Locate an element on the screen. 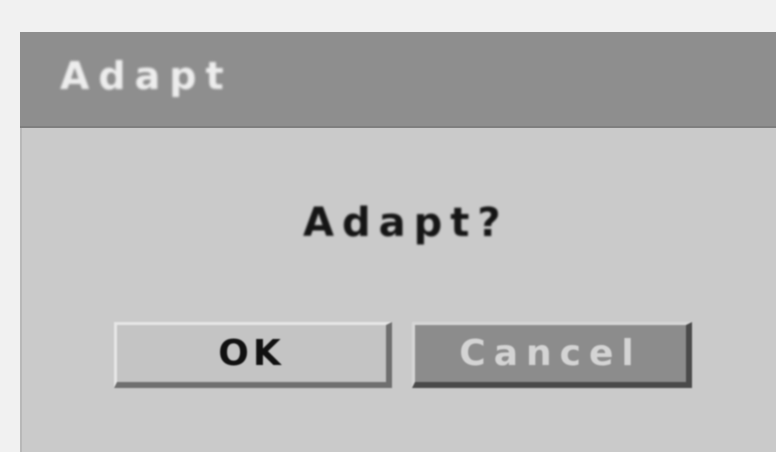 The image size is (776, 452). ok-button: OK is located at coordinates (253, 355).